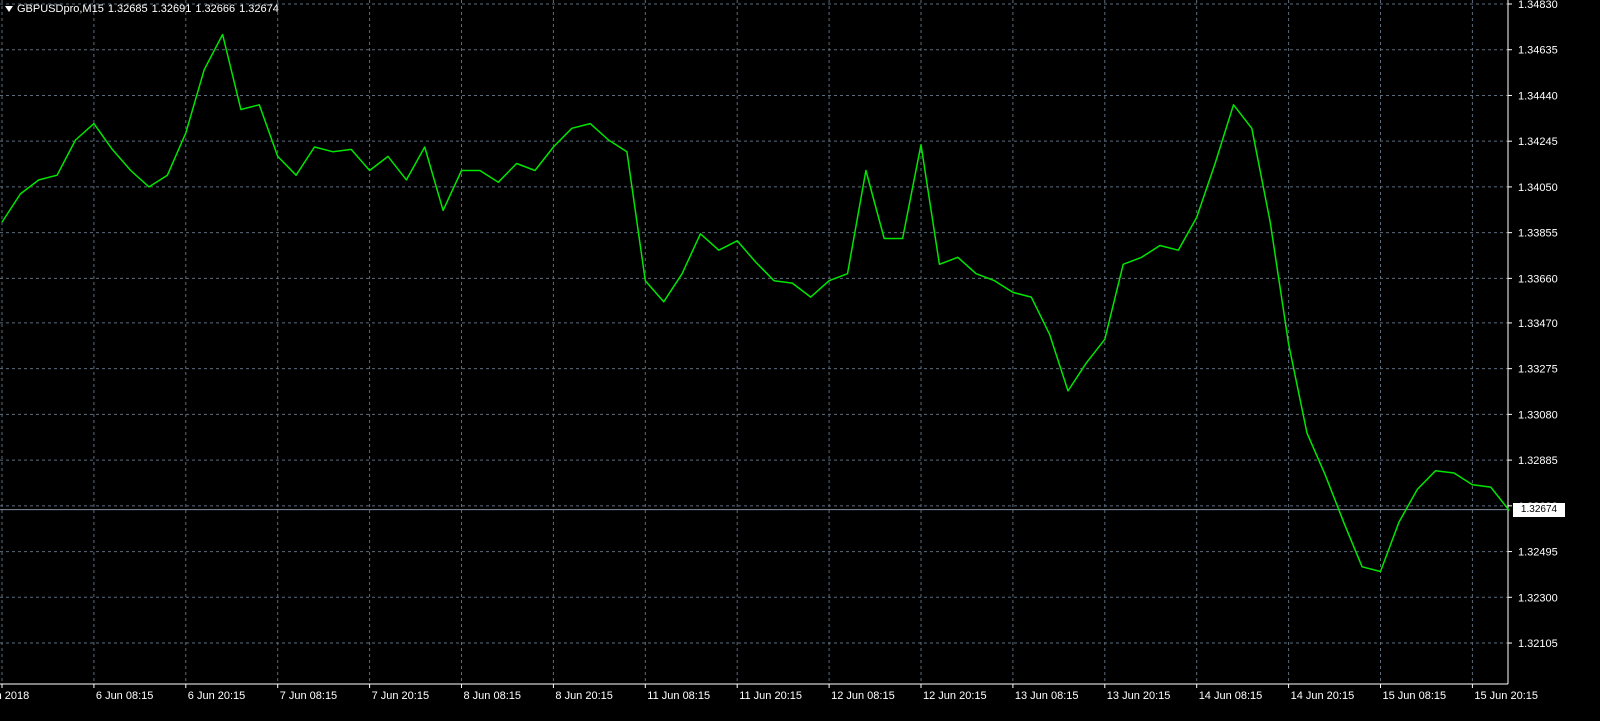 The image size is (1600, 721). I want to click on x-tick-label: 14 Jun 20:15, so click(1323, 696).